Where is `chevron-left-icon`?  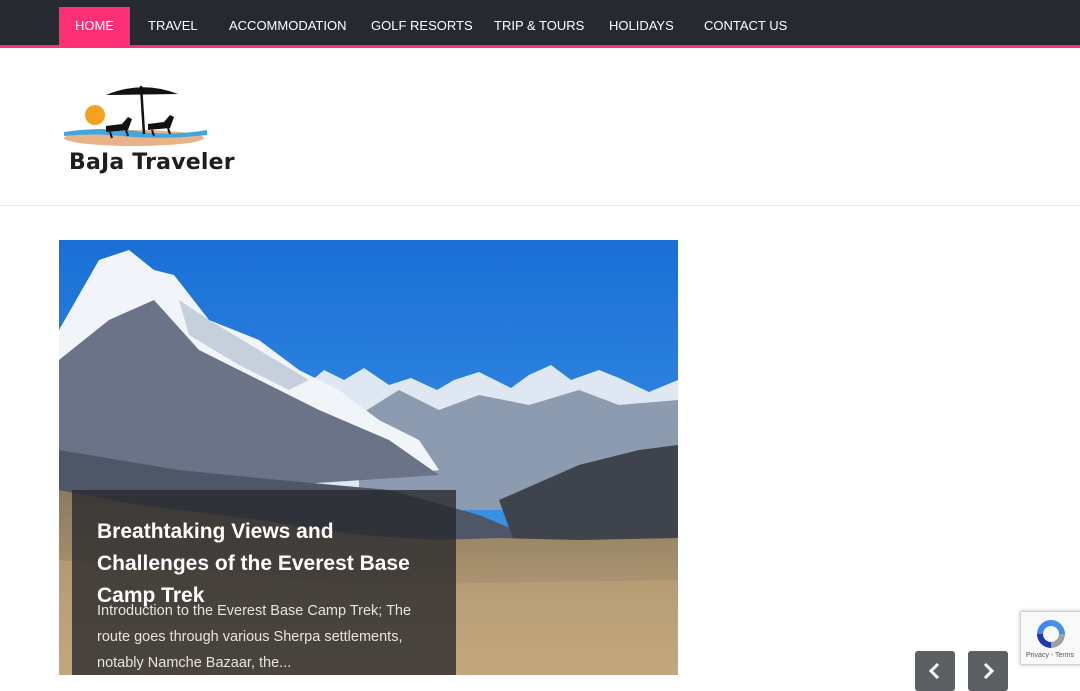
chevron-left-icon is located at coordinates (934, 671).